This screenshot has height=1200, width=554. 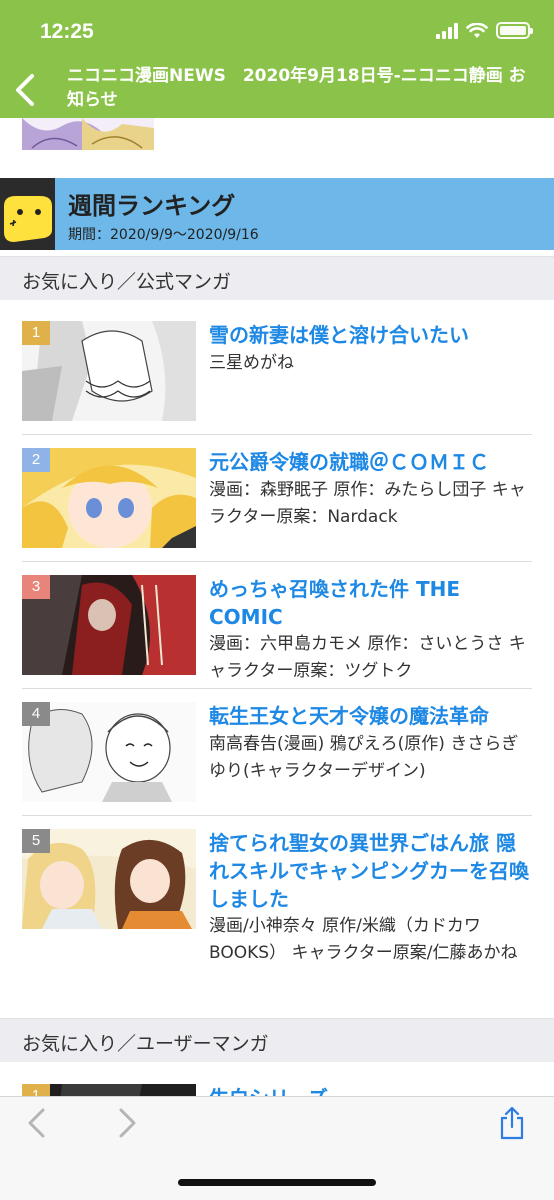 I want to click on manga-author: 南高春告(漫画) 鴉ぴえろ(原作) きさらぎゆり(キャラクターデザイン), so click(x=364, y=757).